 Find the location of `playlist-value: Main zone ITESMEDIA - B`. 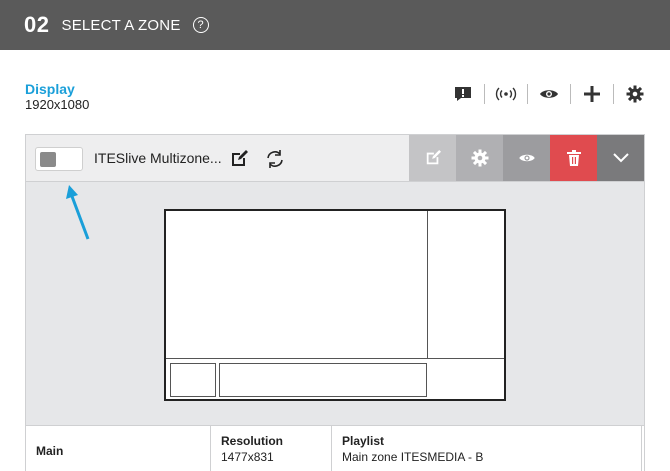

playlist-value: Main zone ITESMEDIA - B is located at coordinates (413, 457).